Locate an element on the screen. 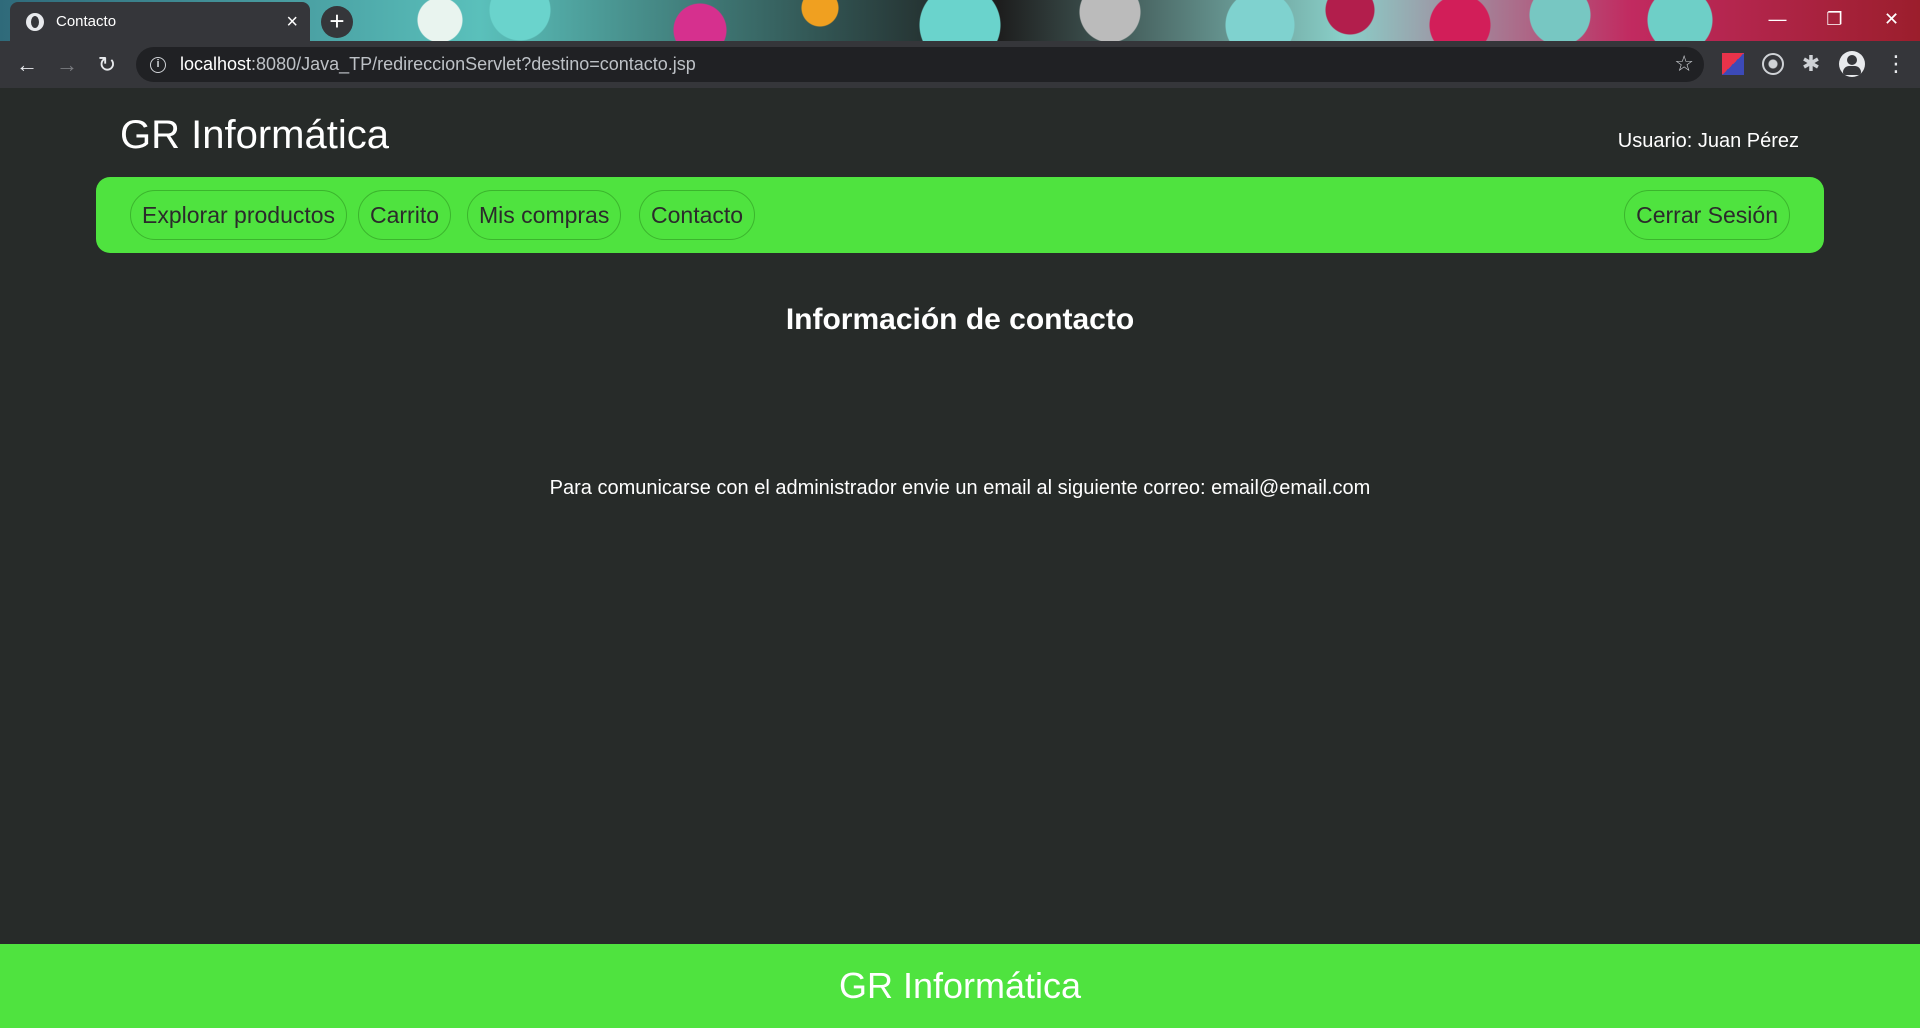 The width and height of the screenshot is (1920, 1028). new-tab-button: + is located at coordinates (337, 22).